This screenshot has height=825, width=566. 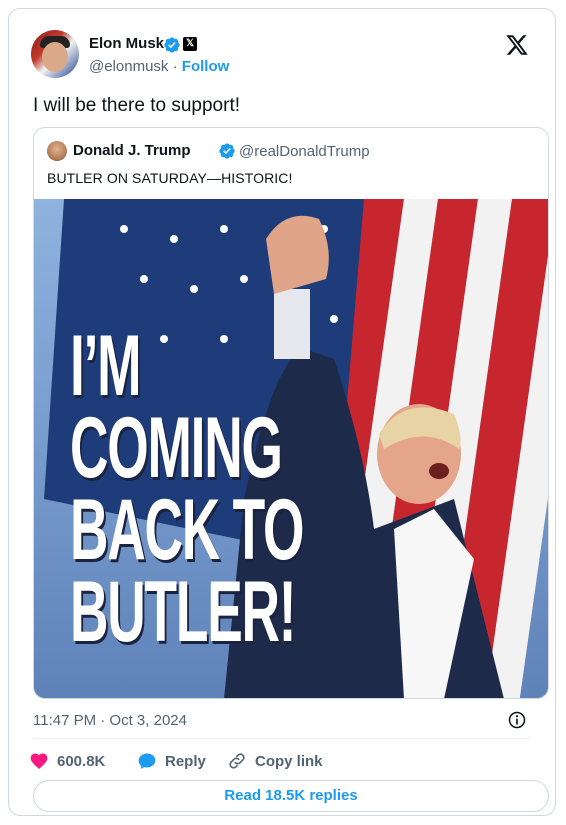 What do you see at coordinates (132, 150) in the screenshot?
I see `quoted-author-name: Donald J. Trump` at bounding box center [132, 150].